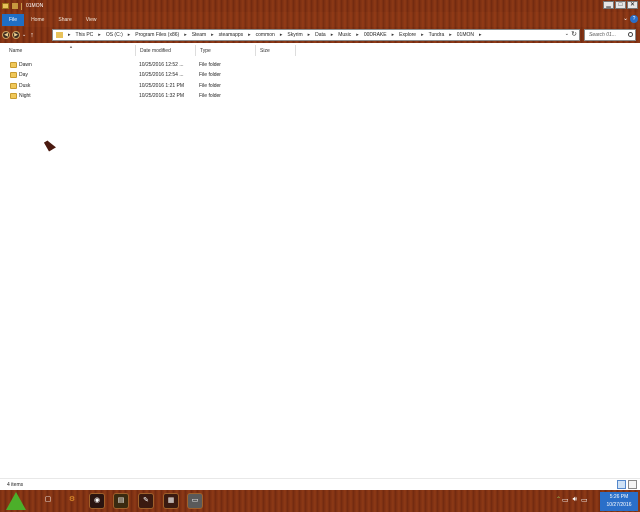 The image size is (640, 512). What do you see at coordinates (625, 18) in the screenshot?
I see `ribbon-expand-icon: ⌄` at bounding box center [625, 18].